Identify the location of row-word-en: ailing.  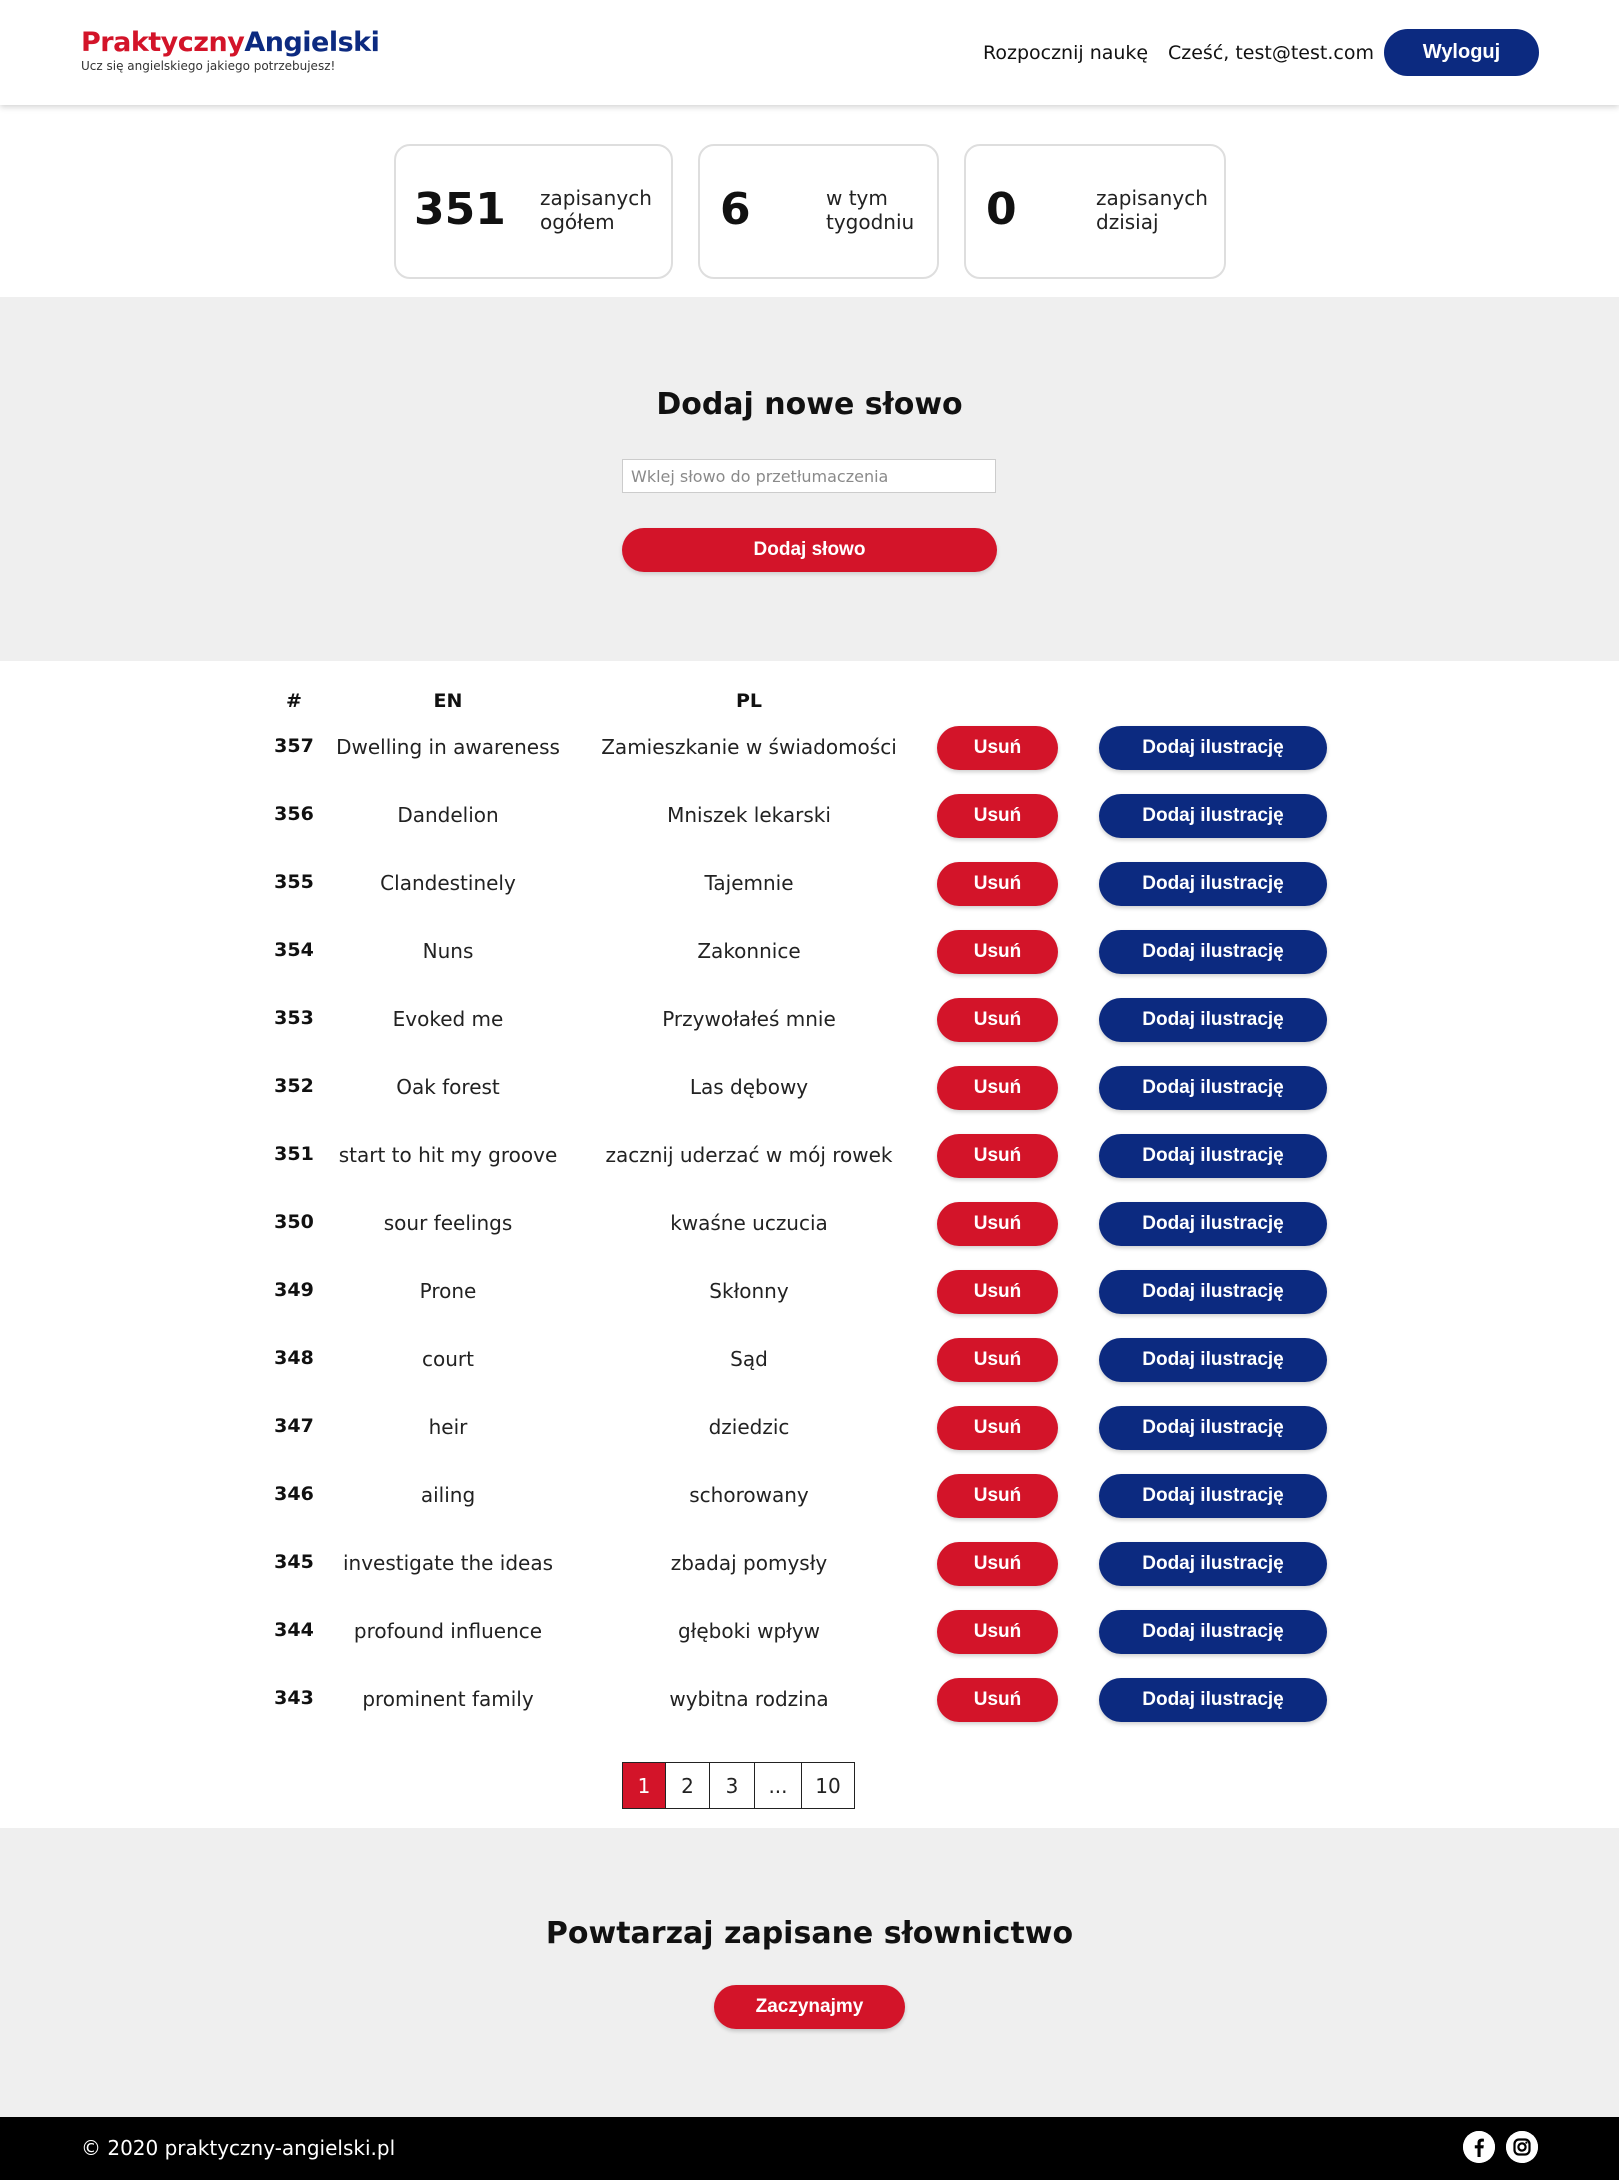
(448, 1495).